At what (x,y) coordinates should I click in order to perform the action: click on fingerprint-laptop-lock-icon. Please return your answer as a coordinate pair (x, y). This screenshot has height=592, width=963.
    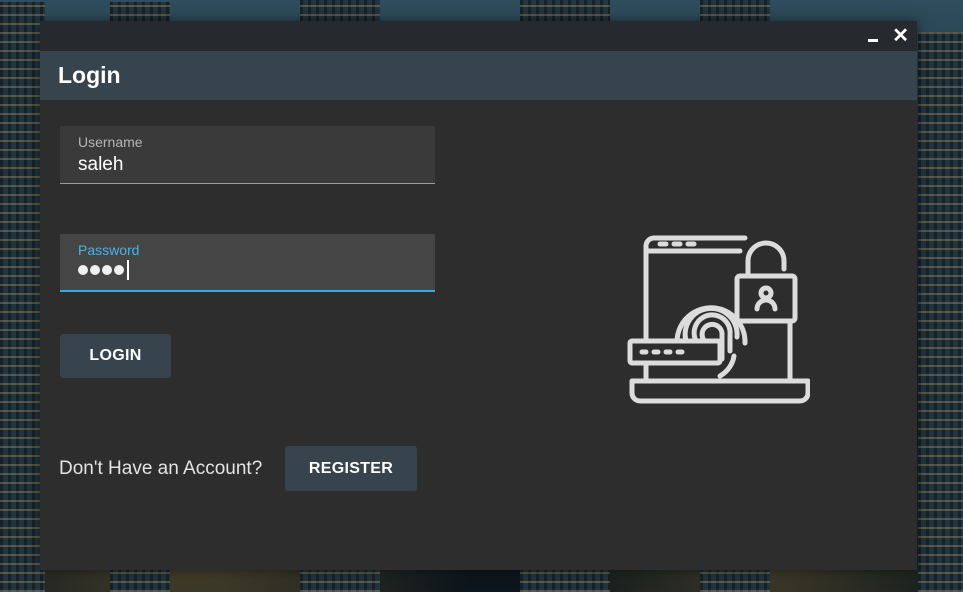
    Looking at the image, I should click on (718, 319).